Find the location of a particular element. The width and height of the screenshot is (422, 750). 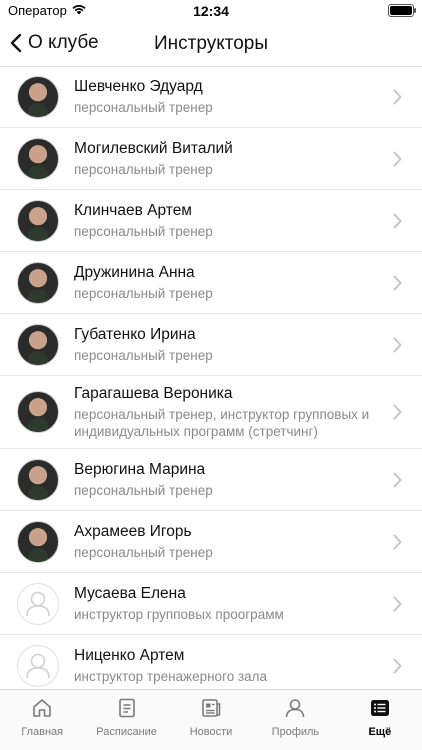

page-title: Инструкторы is located at coordinates (210, 43).